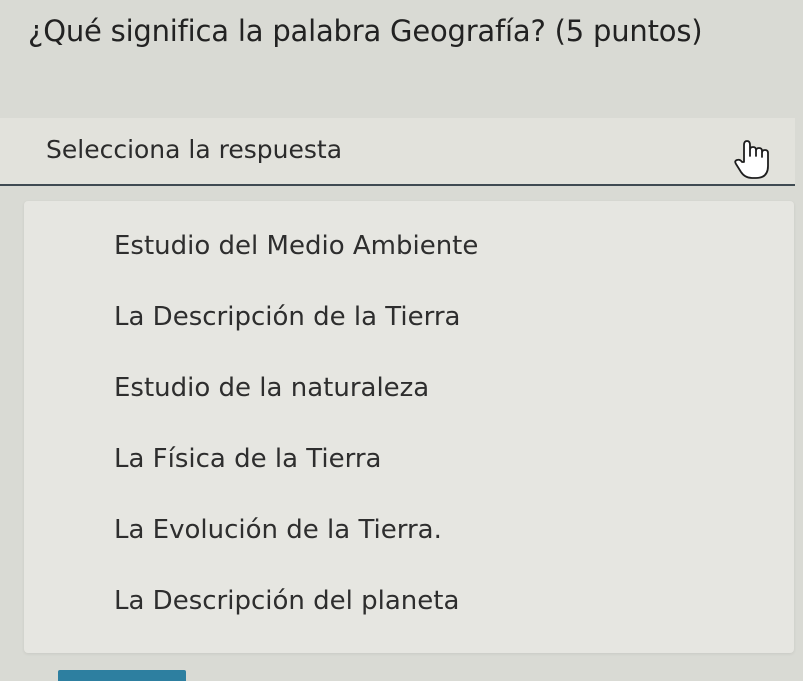  Describe the element at coordinates (296, 246) in the screenshot. I see `option-estudio-medio-ambiente: Estudio del Medio Ambiente` at that location.